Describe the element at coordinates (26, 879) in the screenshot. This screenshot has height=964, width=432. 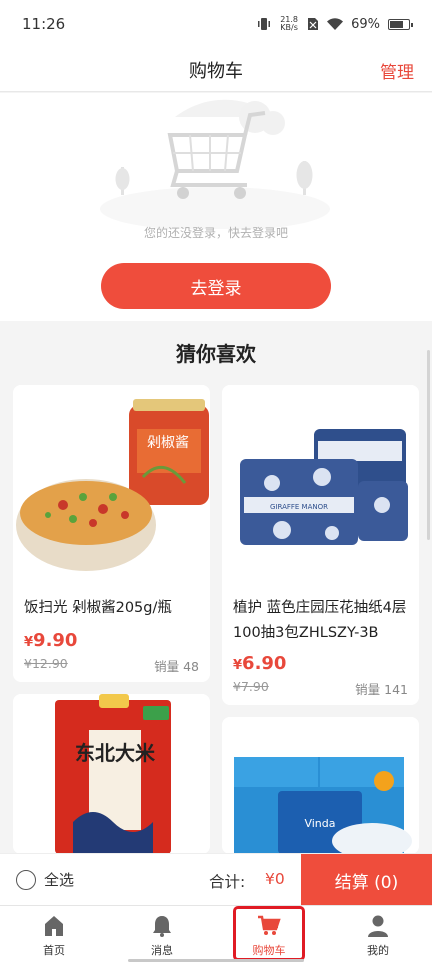
I see `select-all-radio` at that location.